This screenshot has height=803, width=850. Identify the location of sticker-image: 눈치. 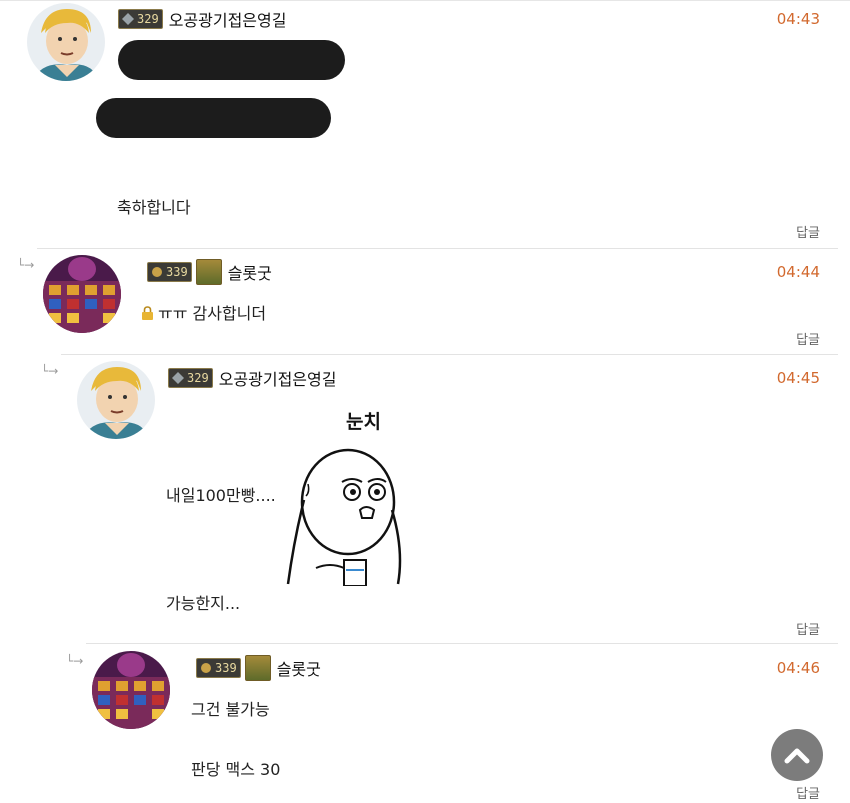
(342, 493).